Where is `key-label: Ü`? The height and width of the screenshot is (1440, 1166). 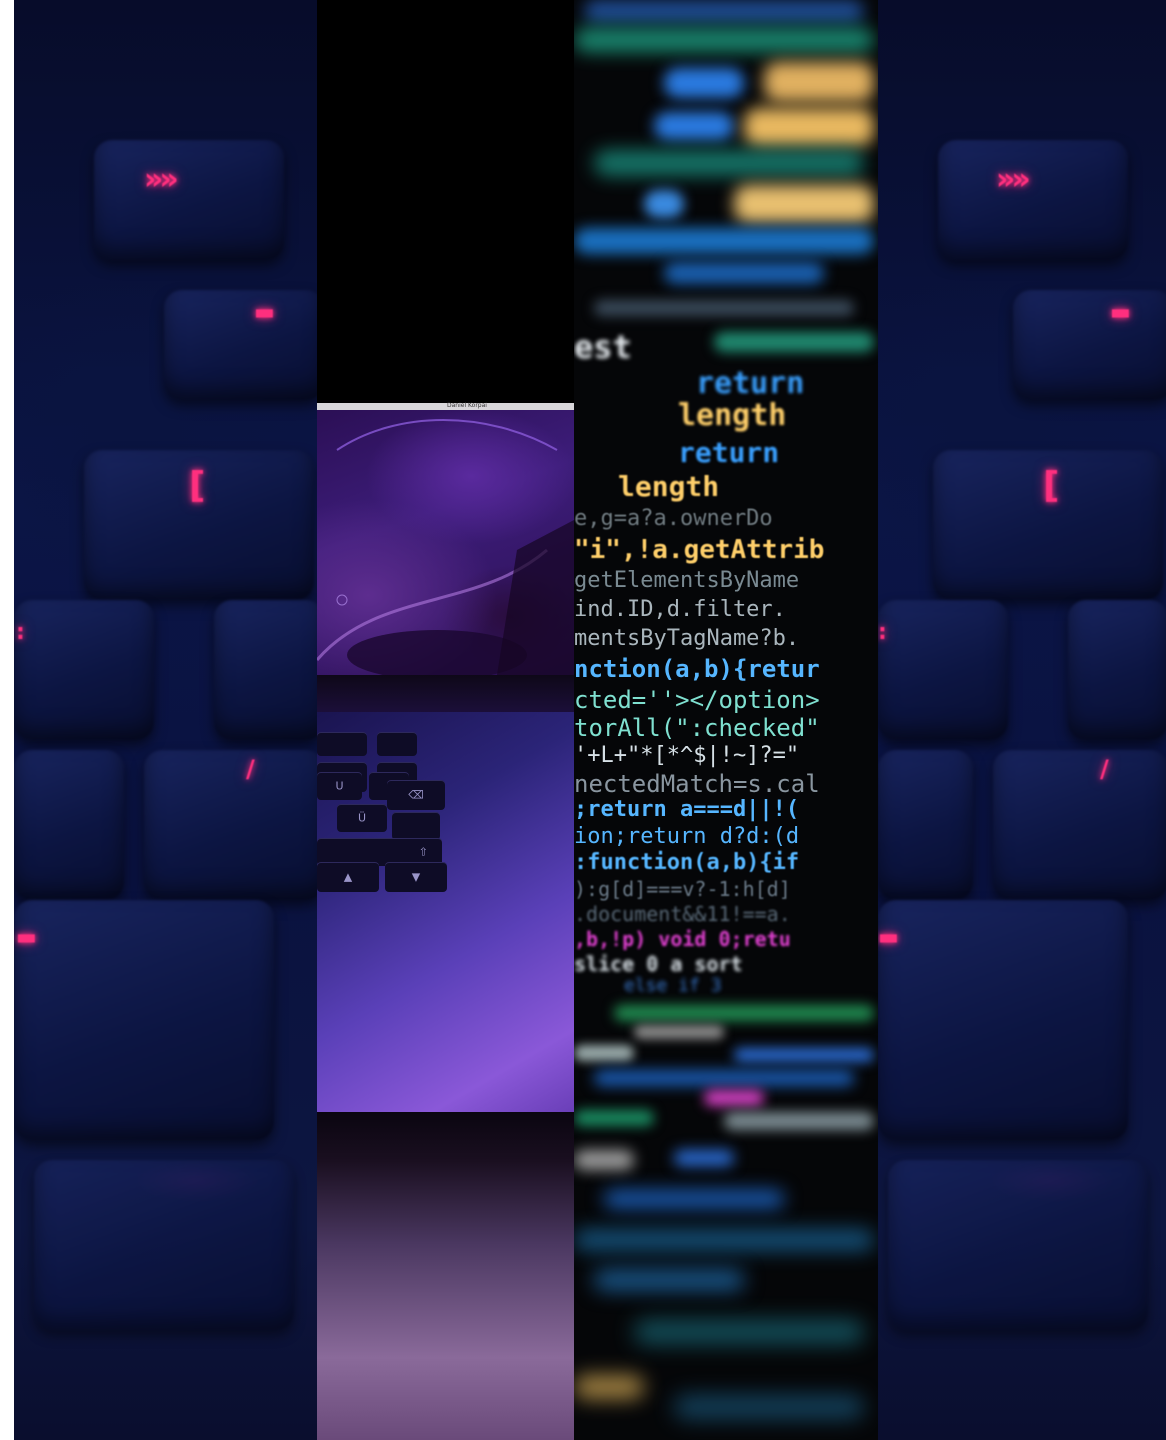
key-label: Ü is located at coordinates (362, 818).